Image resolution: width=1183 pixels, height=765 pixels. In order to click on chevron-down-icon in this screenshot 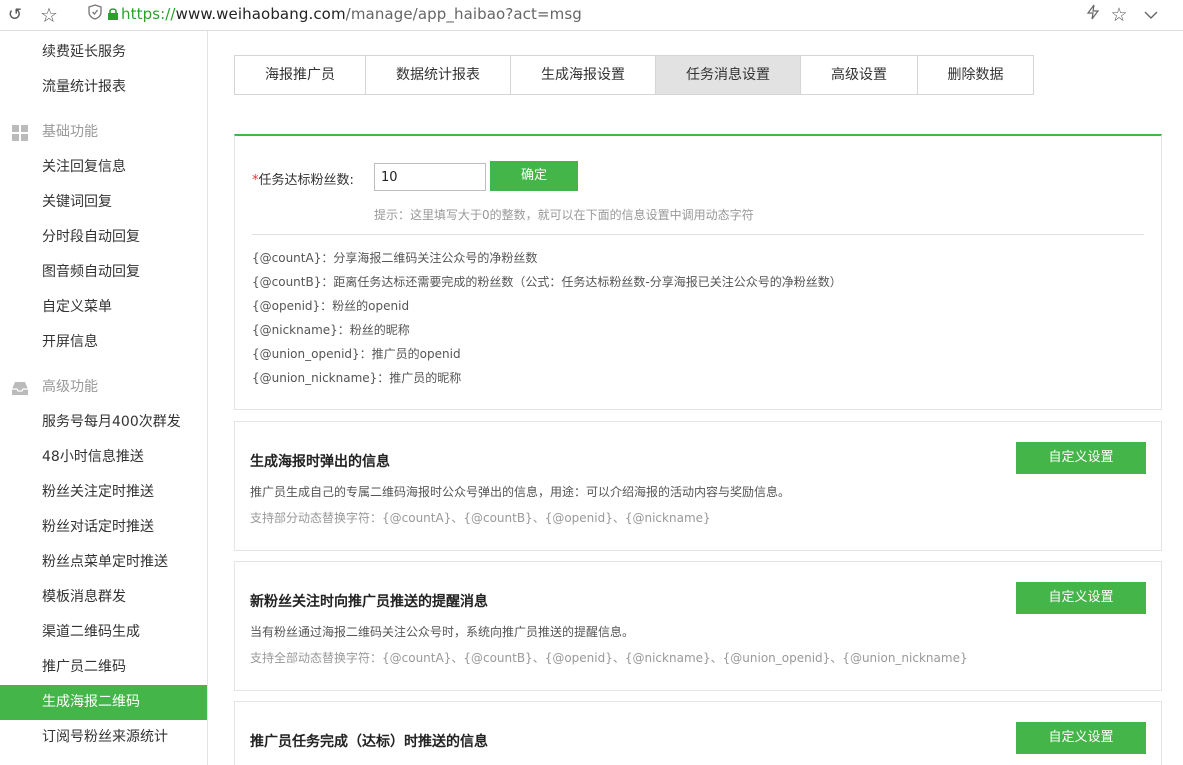, I will do `click(1151, 15)`.